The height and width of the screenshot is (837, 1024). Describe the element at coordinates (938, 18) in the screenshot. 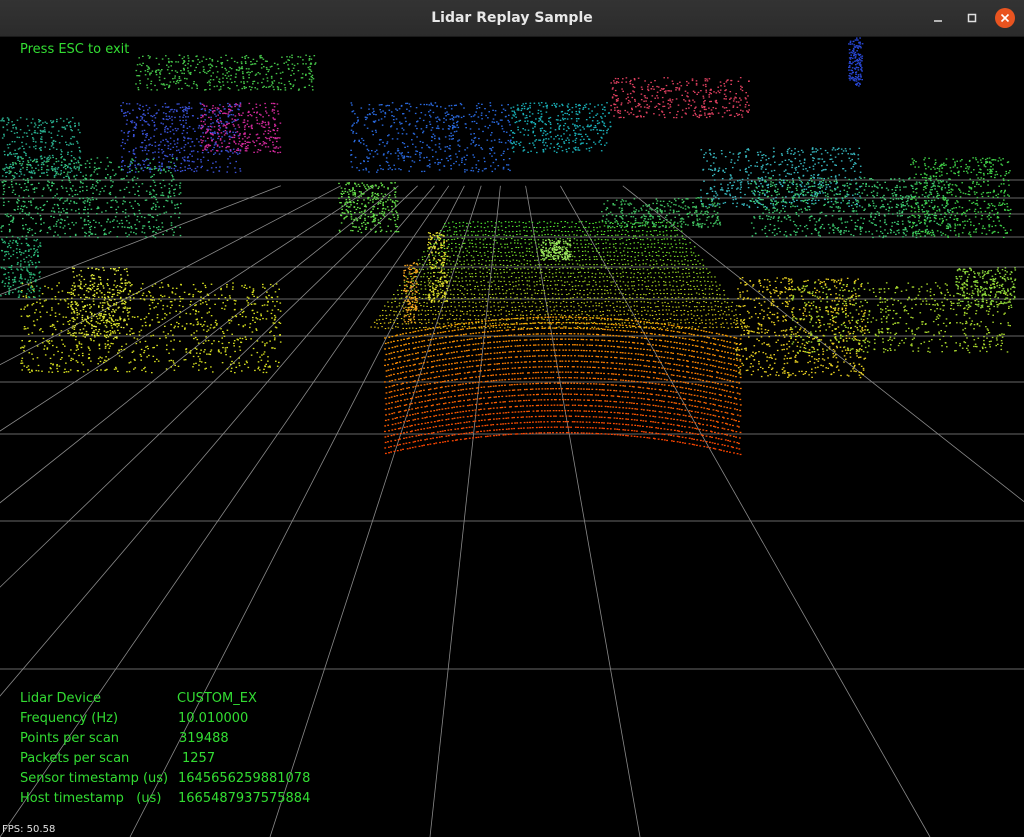

I see `minimize-button` at that location.